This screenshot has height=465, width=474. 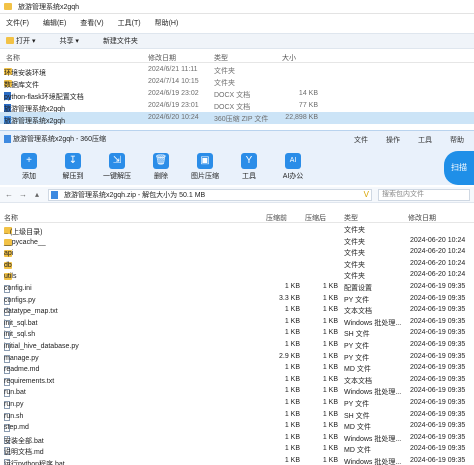 I want to click on zip-menu-bar: 文件 操作 工具 帮助, so click(x=409, y=140).